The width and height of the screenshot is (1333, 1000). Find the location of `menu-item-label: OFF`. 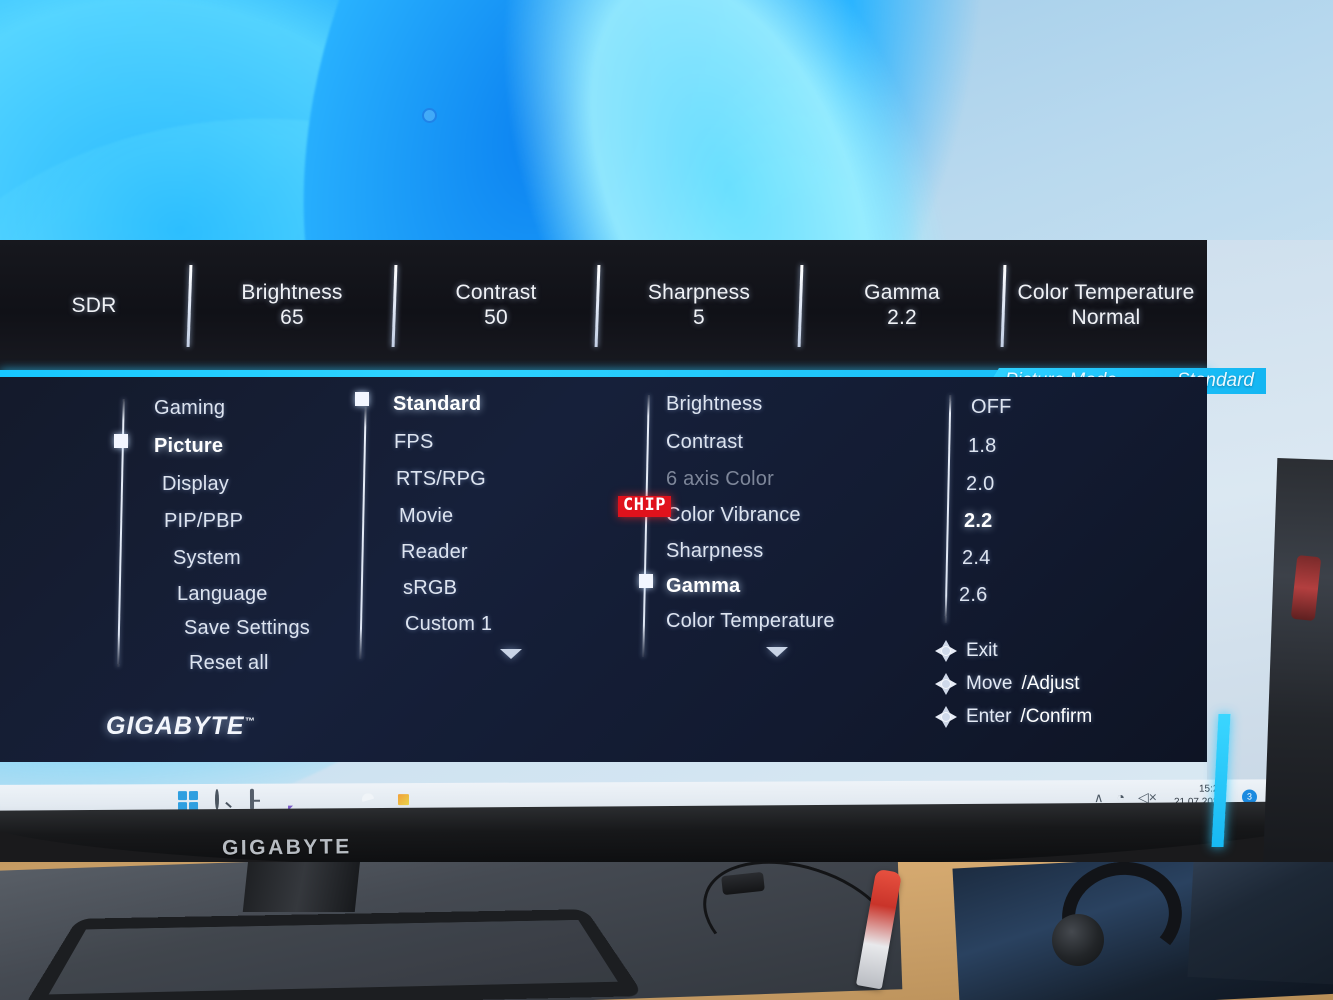

menu-item-label: OFF is located at coordinates (991, 407).